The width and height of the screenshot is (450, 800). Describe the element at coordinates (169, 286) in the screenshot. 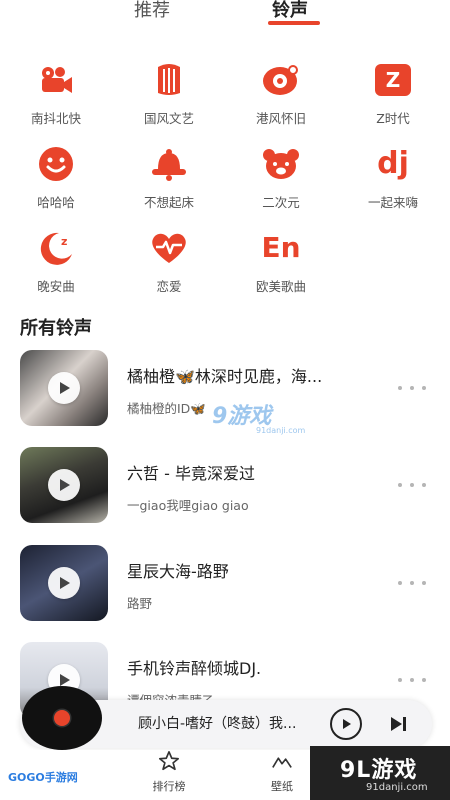

I see `category-label: 恋爱` at that location.